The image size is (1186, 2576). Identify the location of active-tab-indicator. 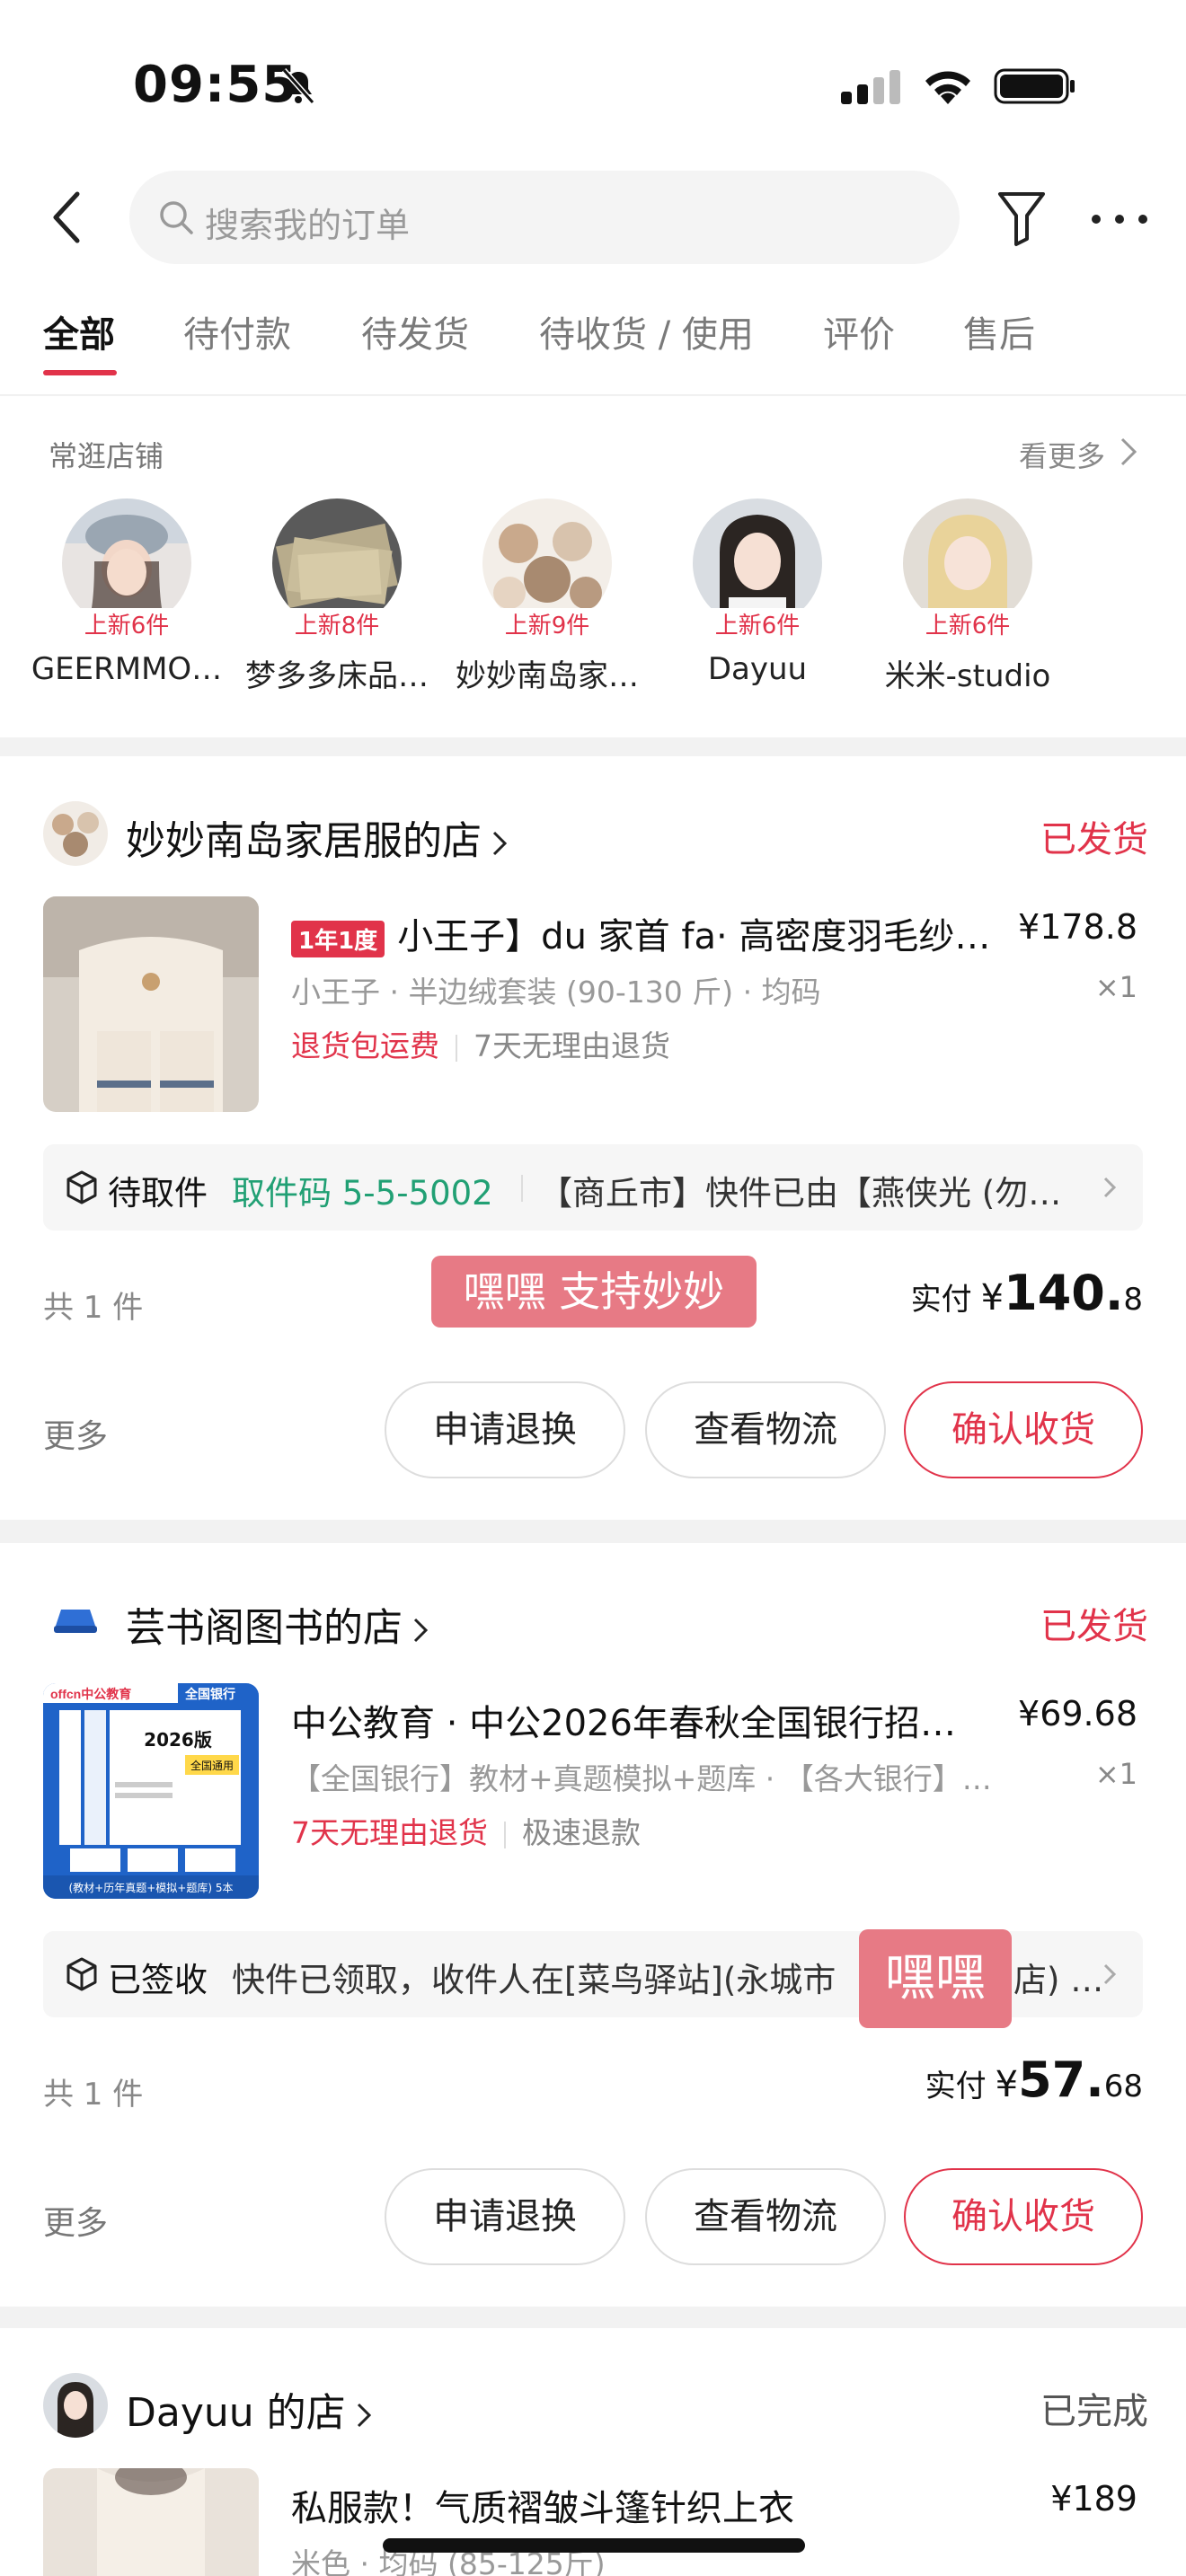
(80, 372).